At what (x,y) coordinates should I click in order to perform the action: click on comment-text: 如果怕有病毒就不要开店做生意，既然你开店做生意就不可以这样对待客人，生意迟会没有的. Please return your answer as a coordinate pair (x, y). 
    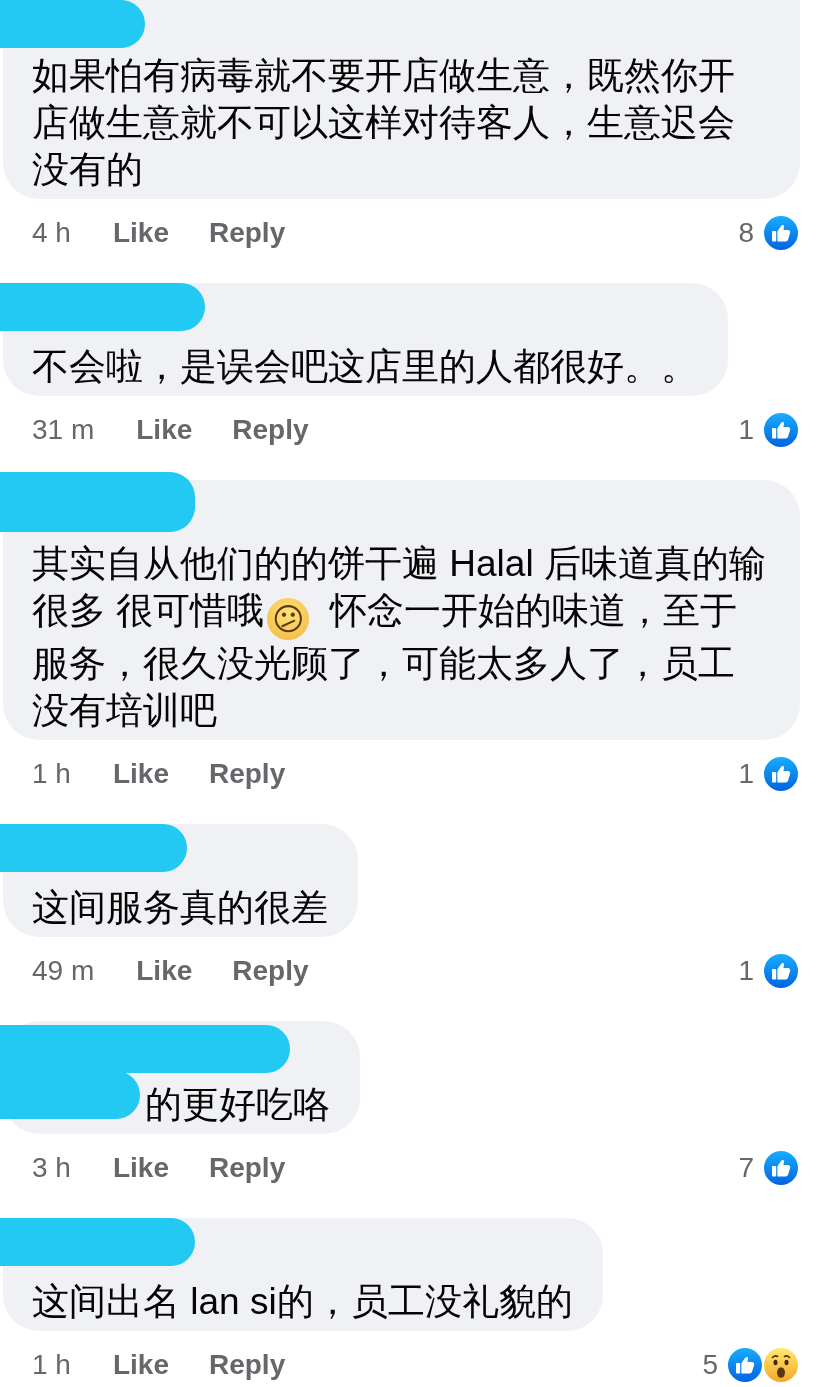
    Looking at the image, I should click on (384, 123).